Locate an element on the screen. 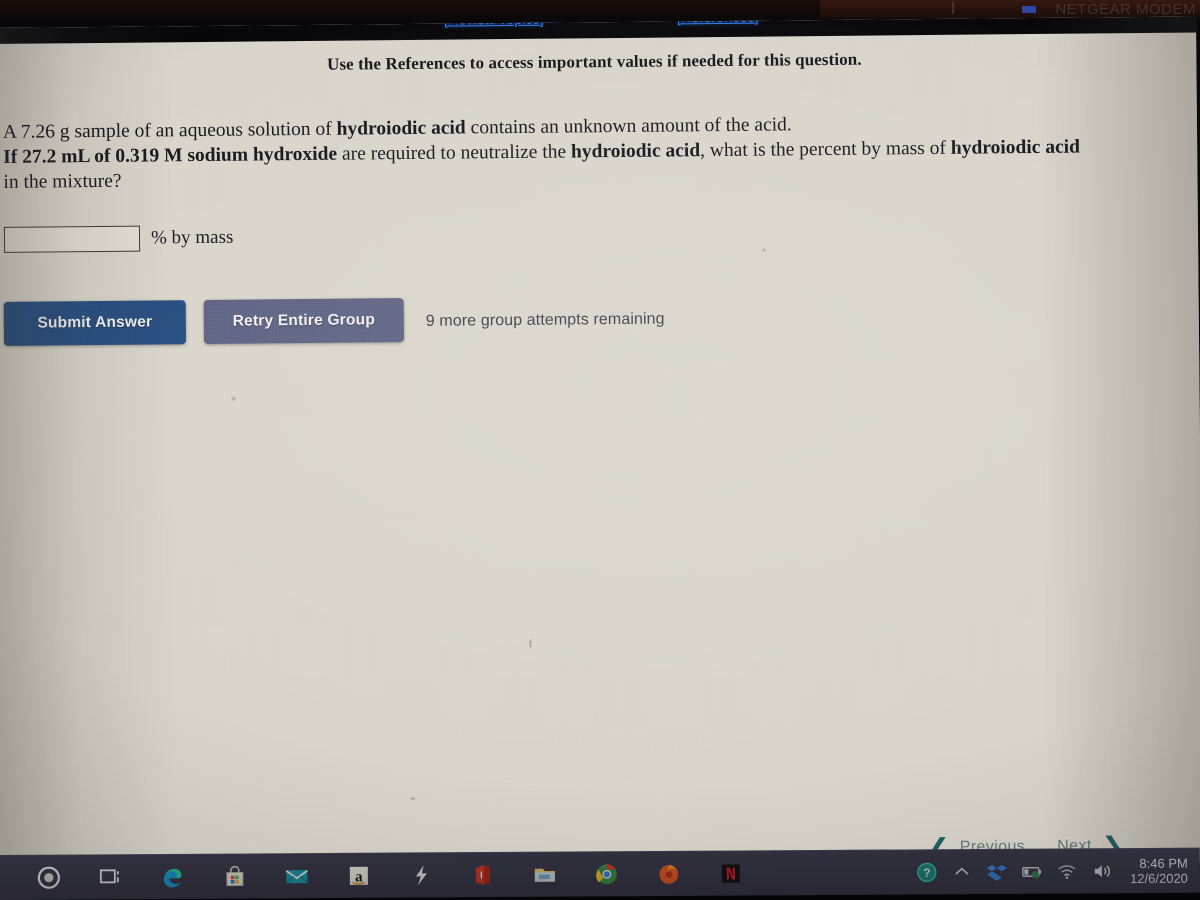  volume-icon is located at coordinates (1102, 871).